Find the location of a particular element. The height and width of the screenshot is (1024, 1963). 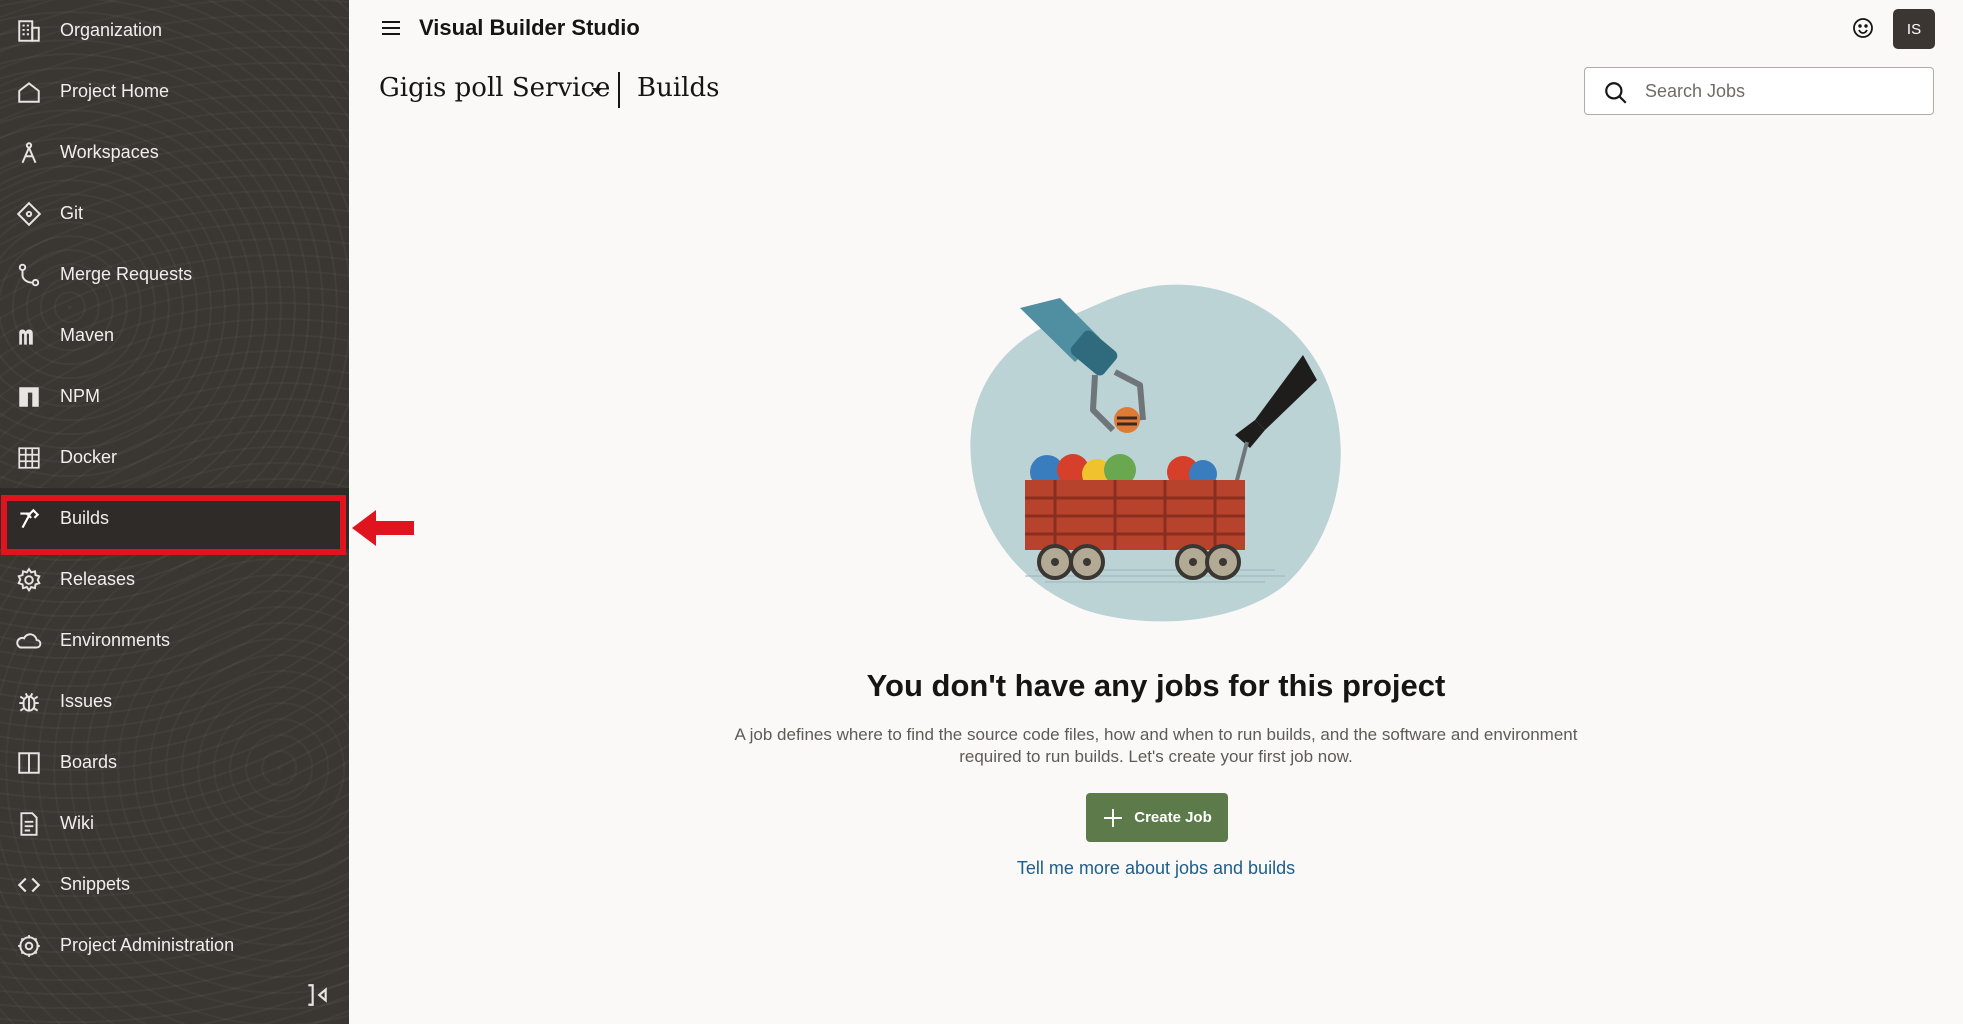

feedback-smiley-icon is located at coordinates (1863, 28).